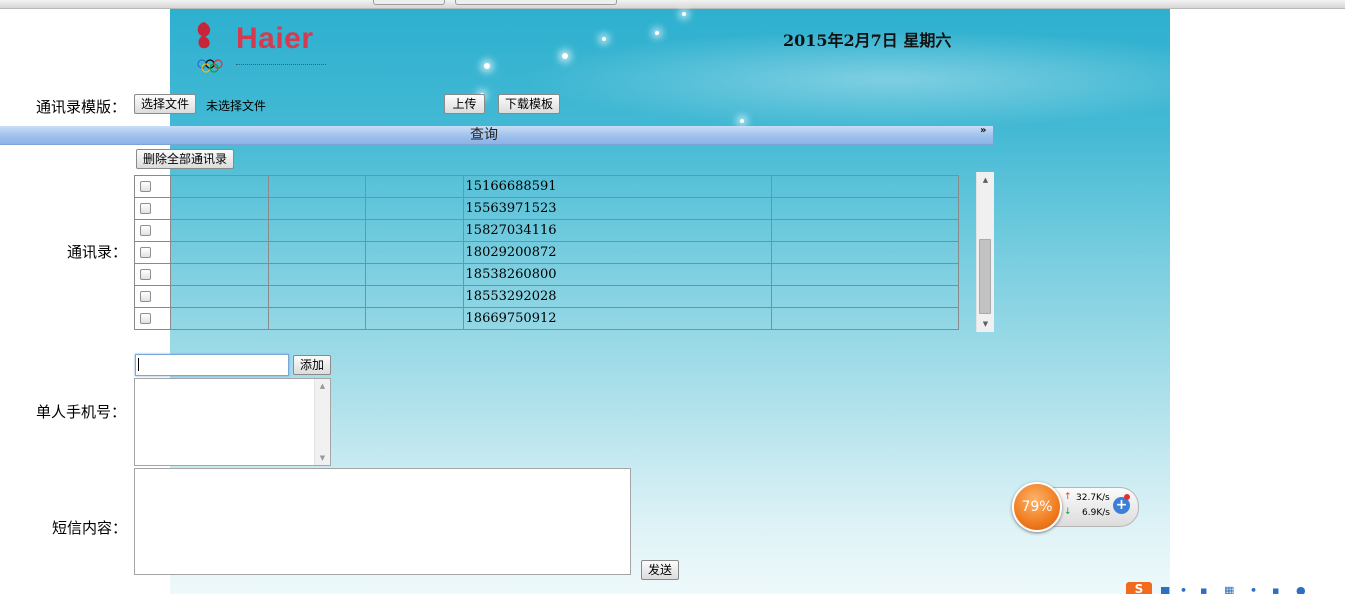  What do you see at coordinates (210, 47) in the screenshot?
I see `olympic-emblem-icon` at bounding box center [210, 47].